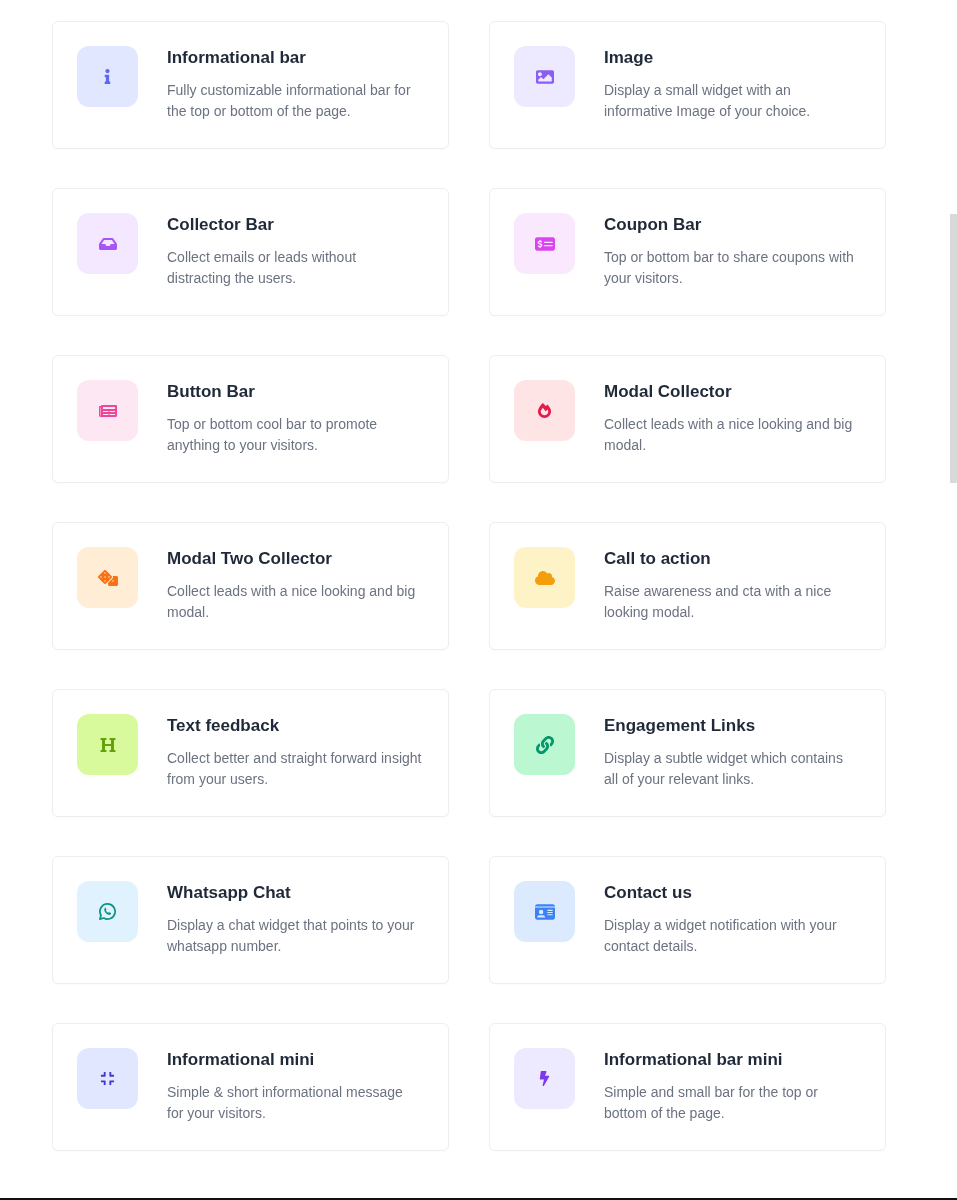  I want to click on card-title: Informational bar, so click(237, 58).